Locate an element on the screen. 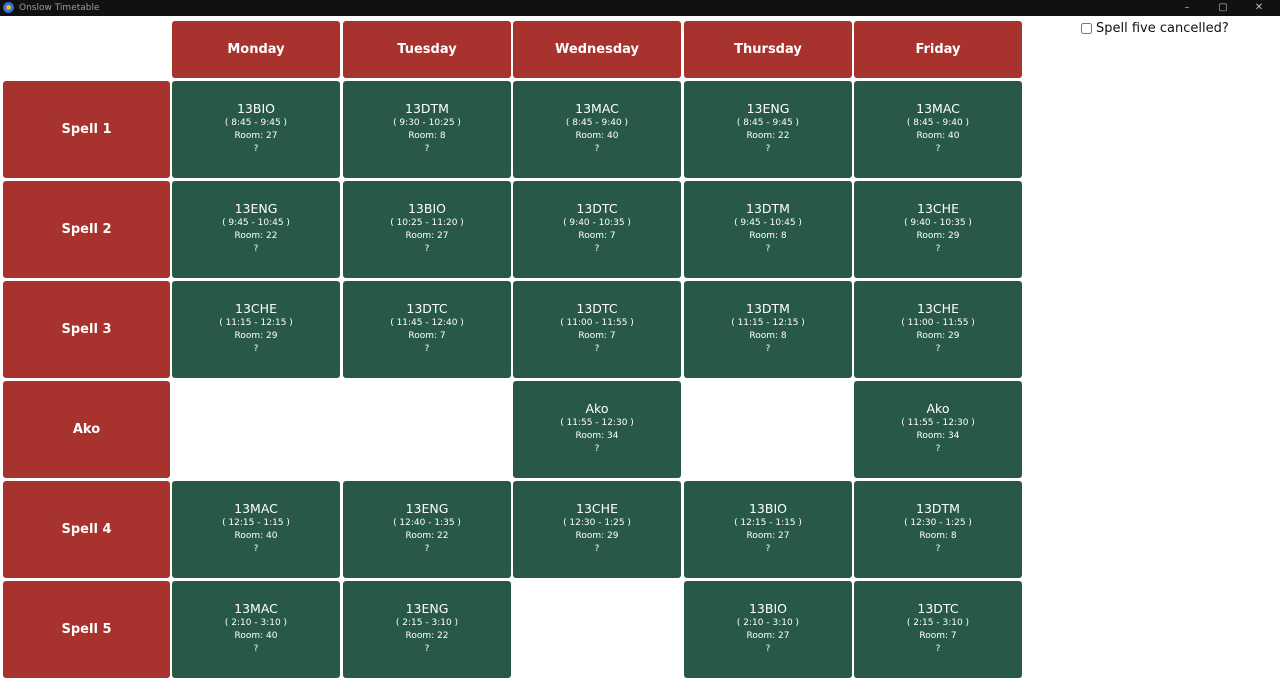  title-bar: Onslow Timetable – ▢ ✕ is located at coordinates (640, 8).